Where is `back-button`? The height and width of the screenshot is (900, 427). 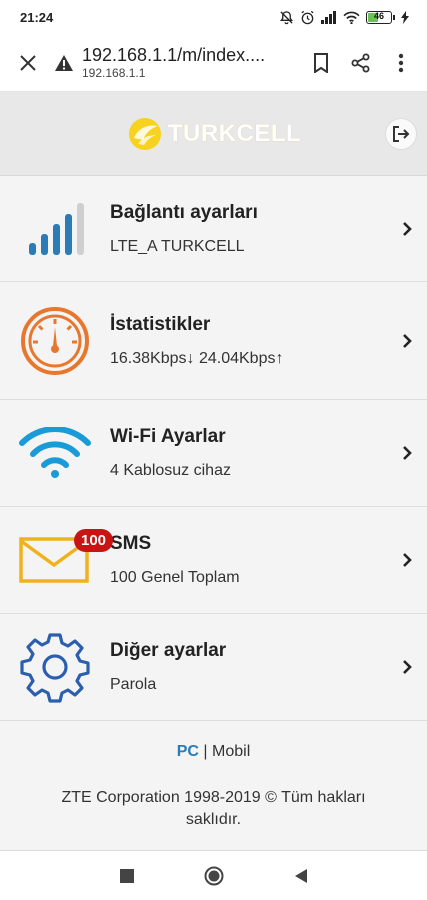
back-button is located at coordinates (301, 876).